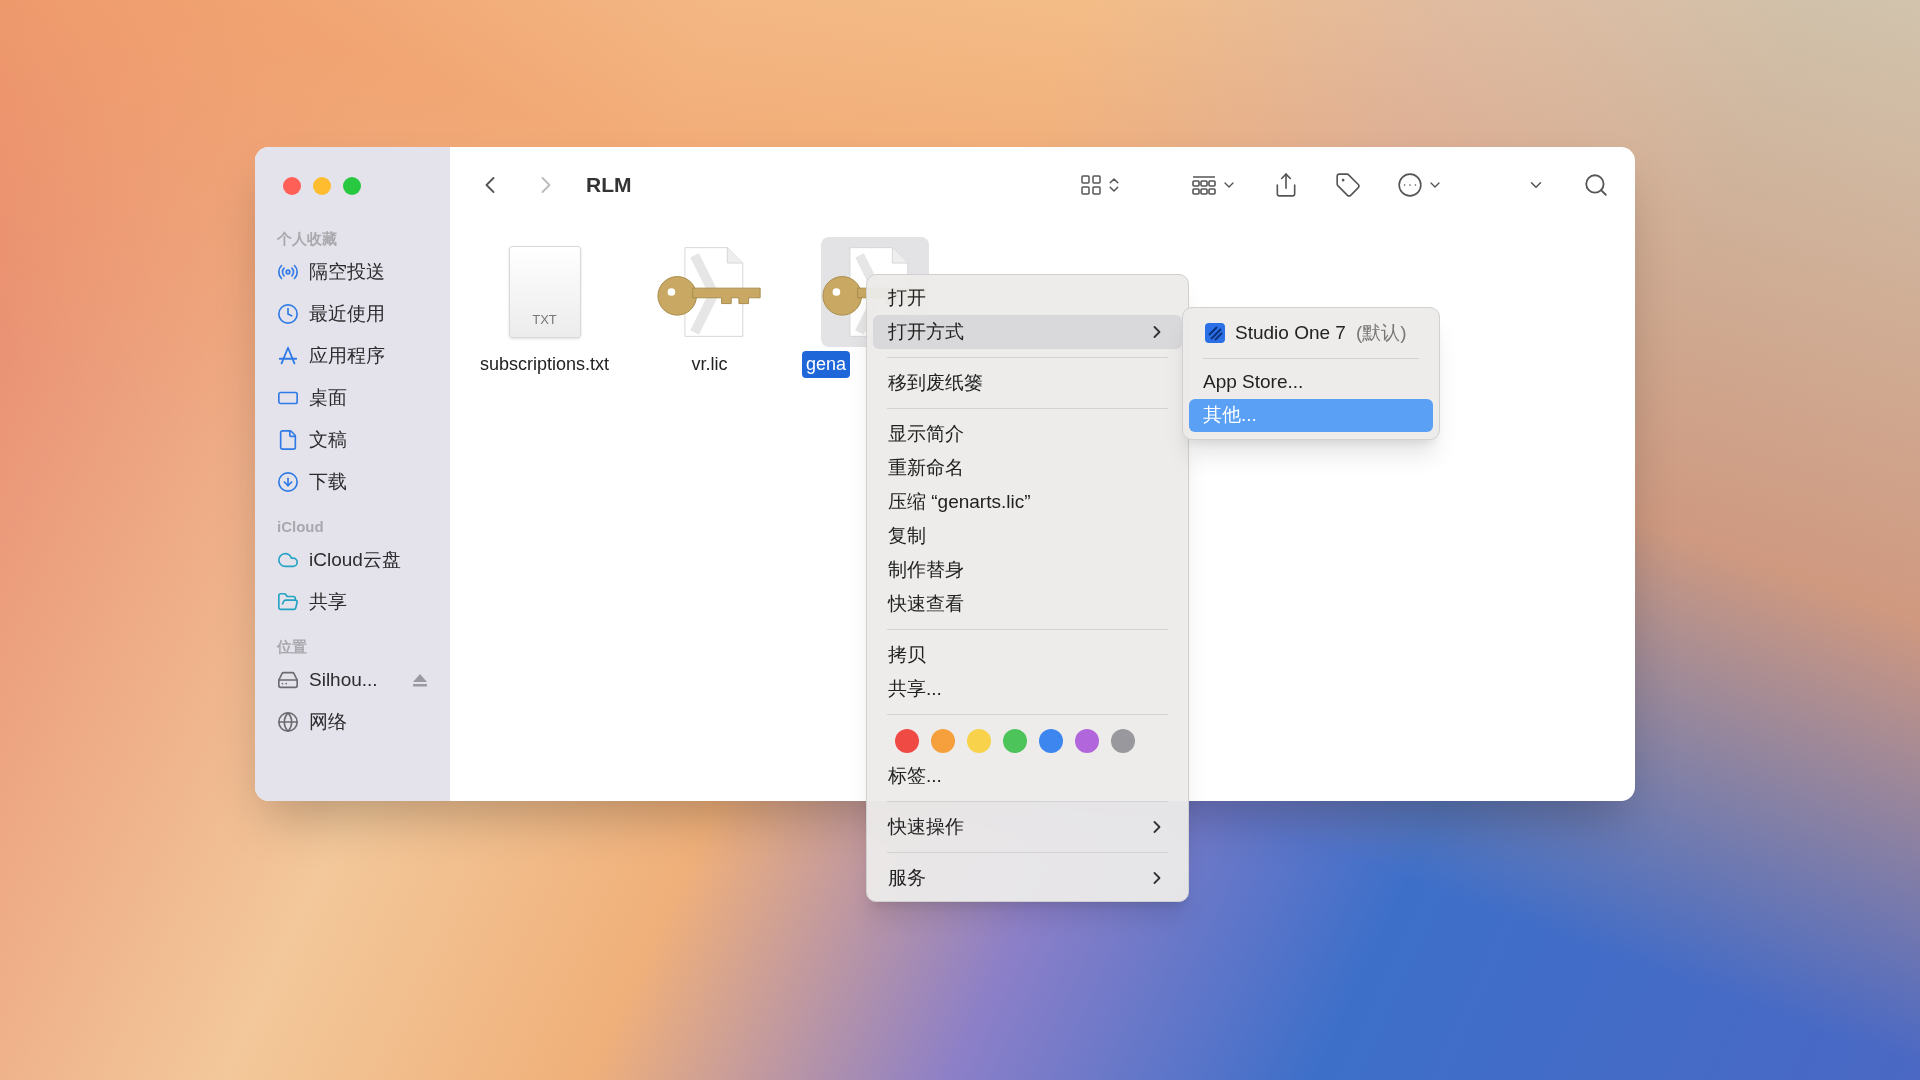  I want to click on menu-item: 制作替身, so click(1027, 570).